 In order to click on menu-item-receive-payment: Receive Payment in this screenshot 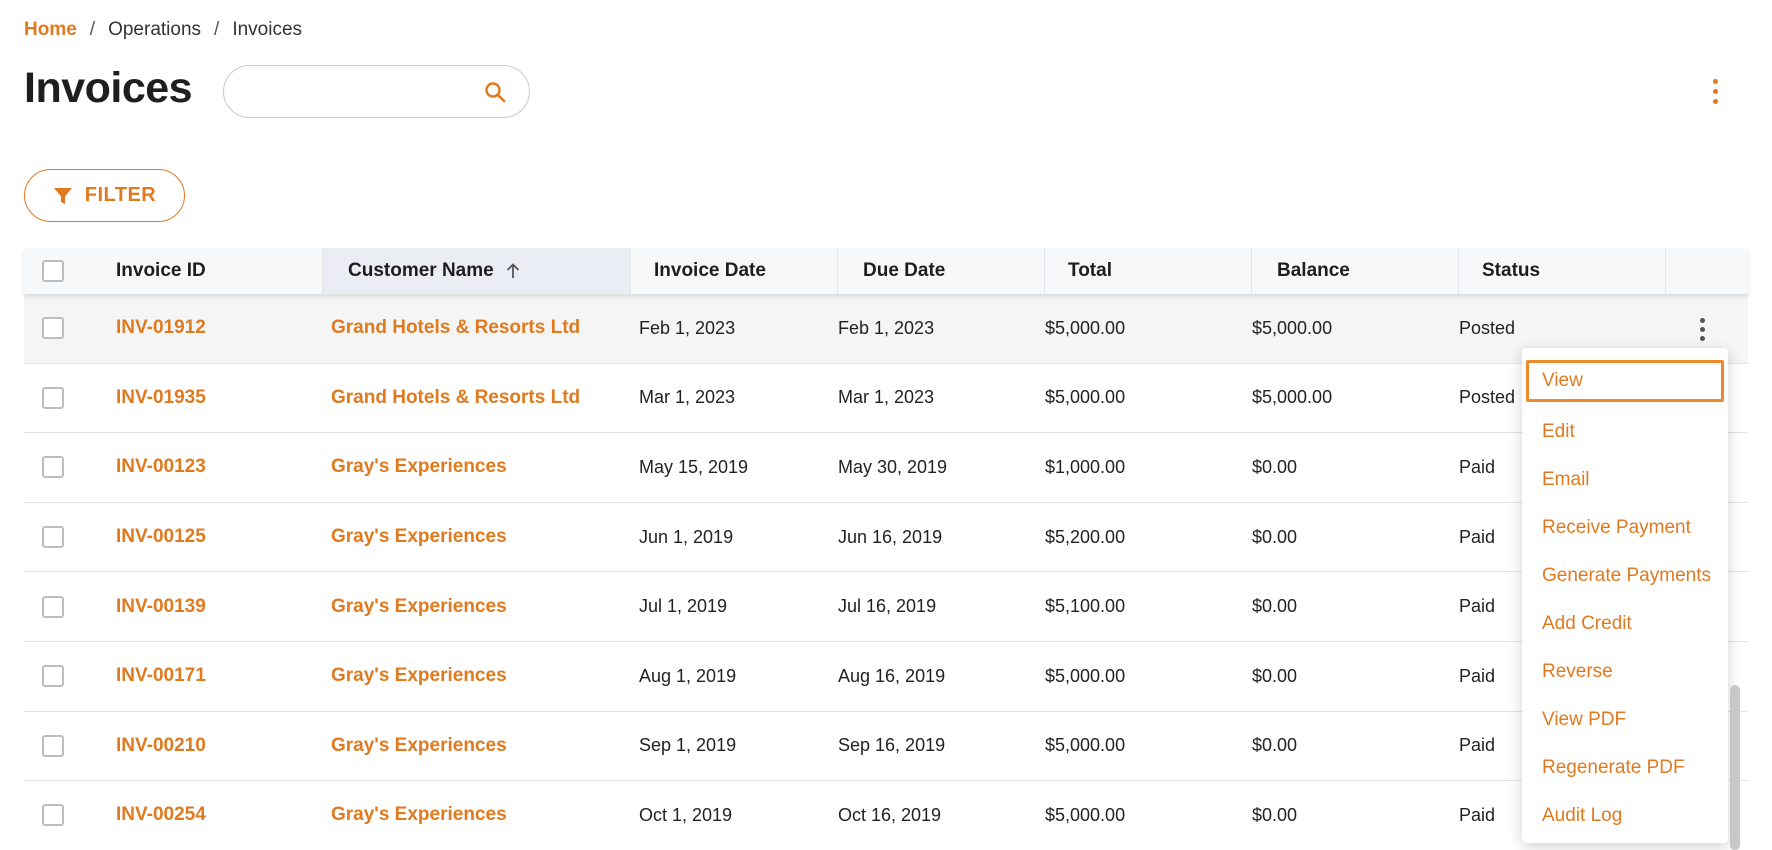, I will do `click(1625, 528)`.